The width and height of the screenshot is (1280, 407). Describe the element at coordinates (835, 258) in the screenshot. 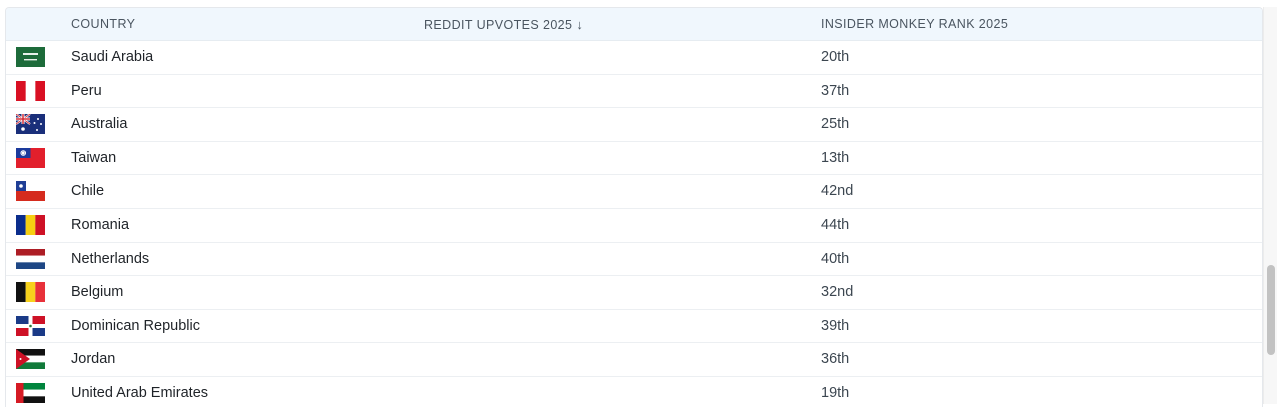

I see `rank-cell: 40th` at that location.